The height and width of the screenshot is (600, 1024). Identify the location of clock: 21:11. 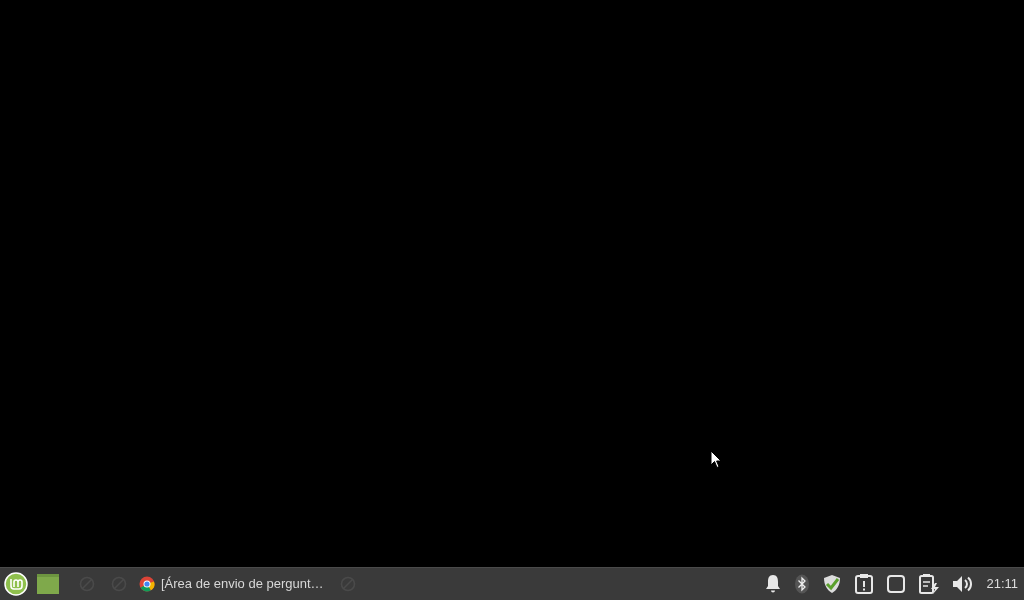
(1002, 584).